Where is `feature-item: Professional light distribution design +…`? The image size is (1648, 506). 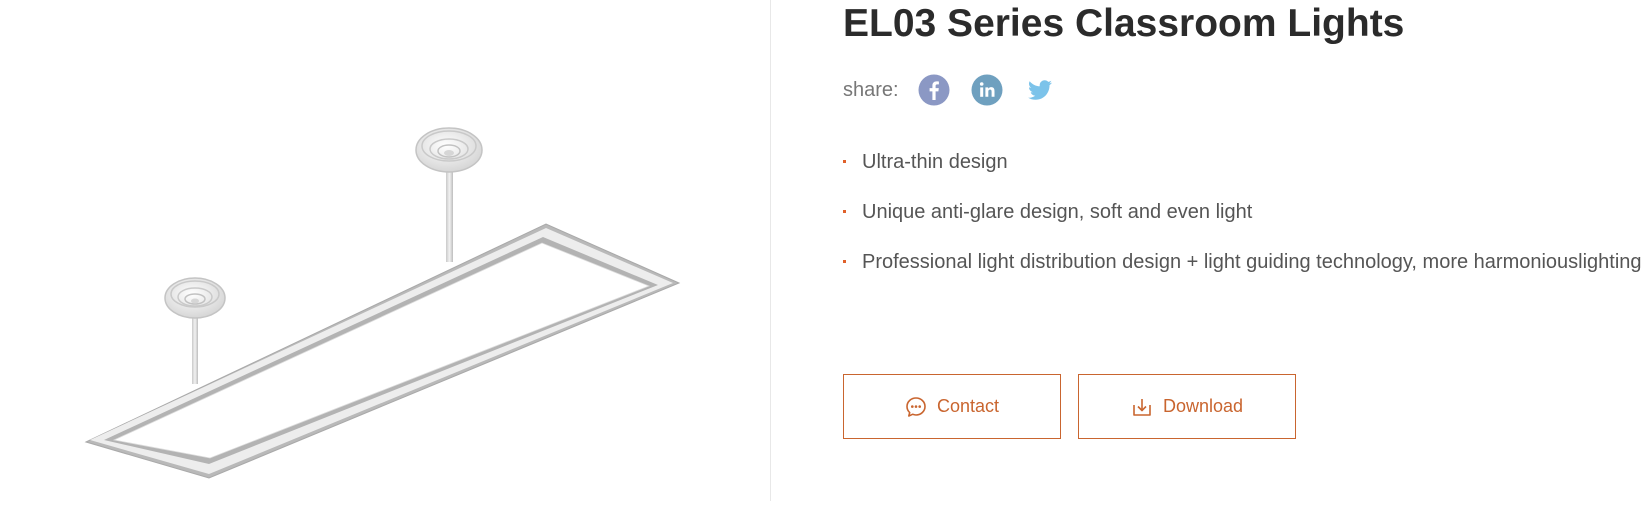 feature-item: Professional light distribution design +… is located at coordinates (1242, 269).